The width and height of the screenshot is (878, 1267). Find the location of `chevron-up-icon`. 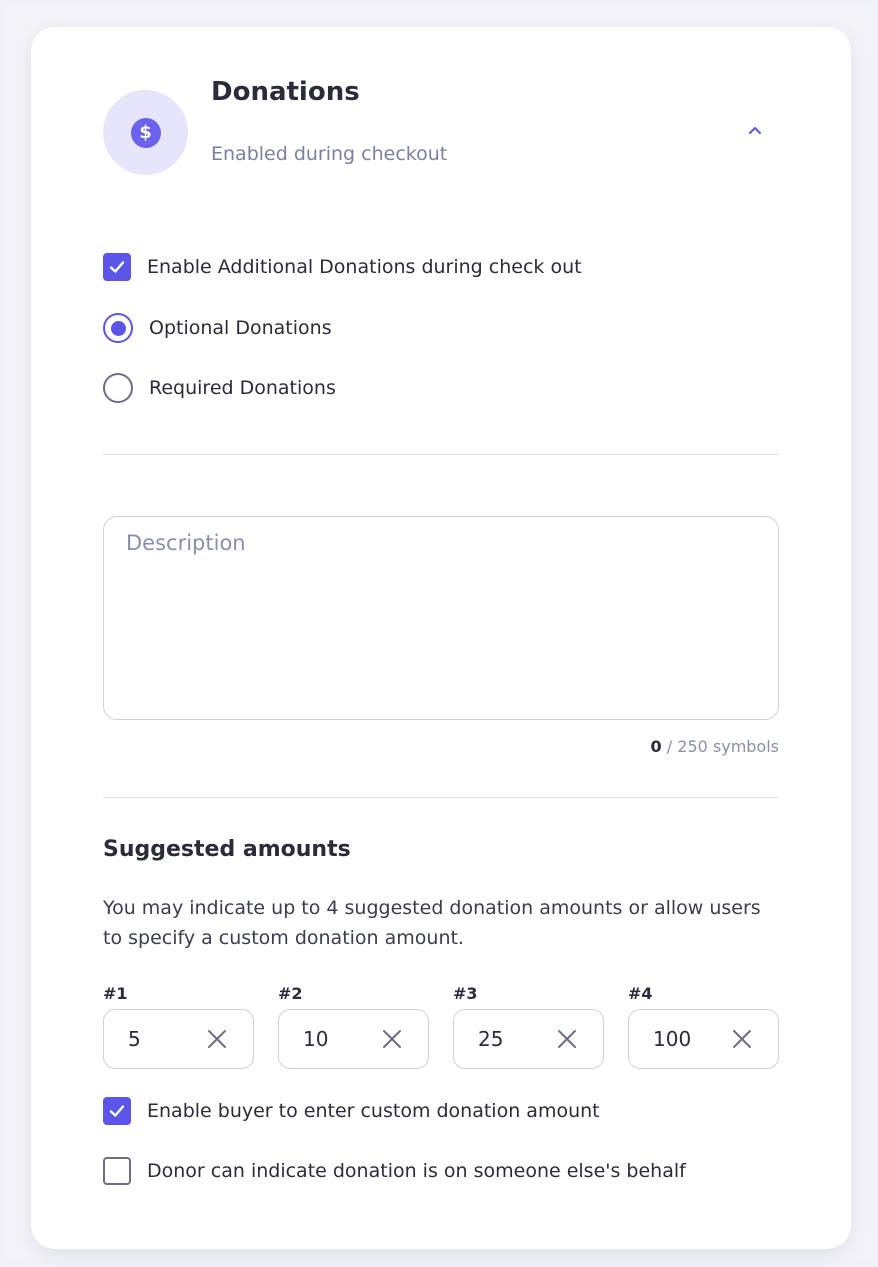

chevron-up-icon is located at coordinates (755, 131).